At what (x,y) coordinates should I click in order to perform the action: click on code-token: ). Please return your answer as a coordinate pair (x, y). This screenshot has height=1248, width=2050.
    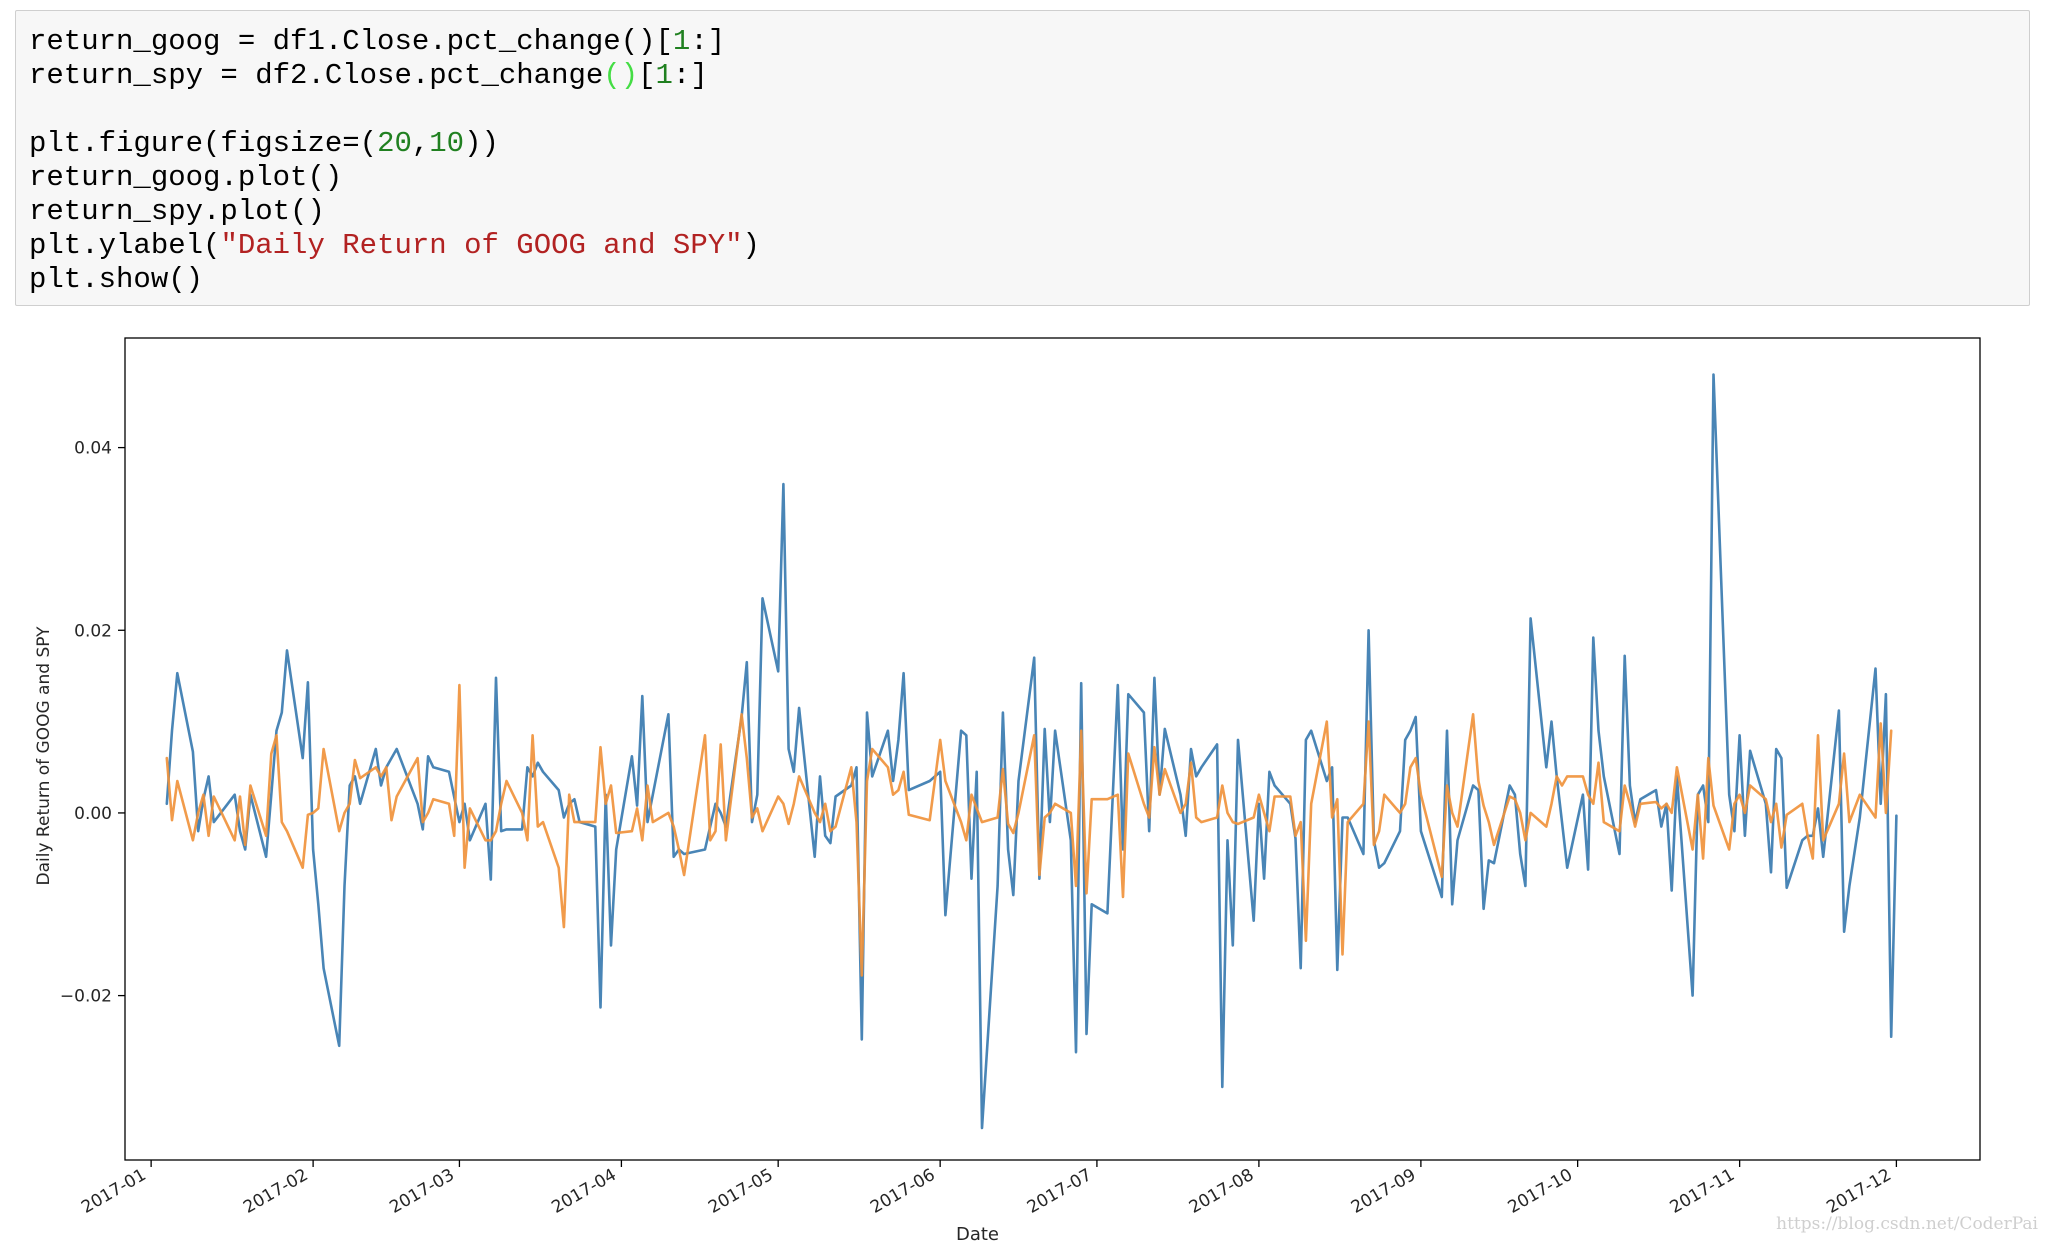
    Looking at the image, I should click on (751, 245).